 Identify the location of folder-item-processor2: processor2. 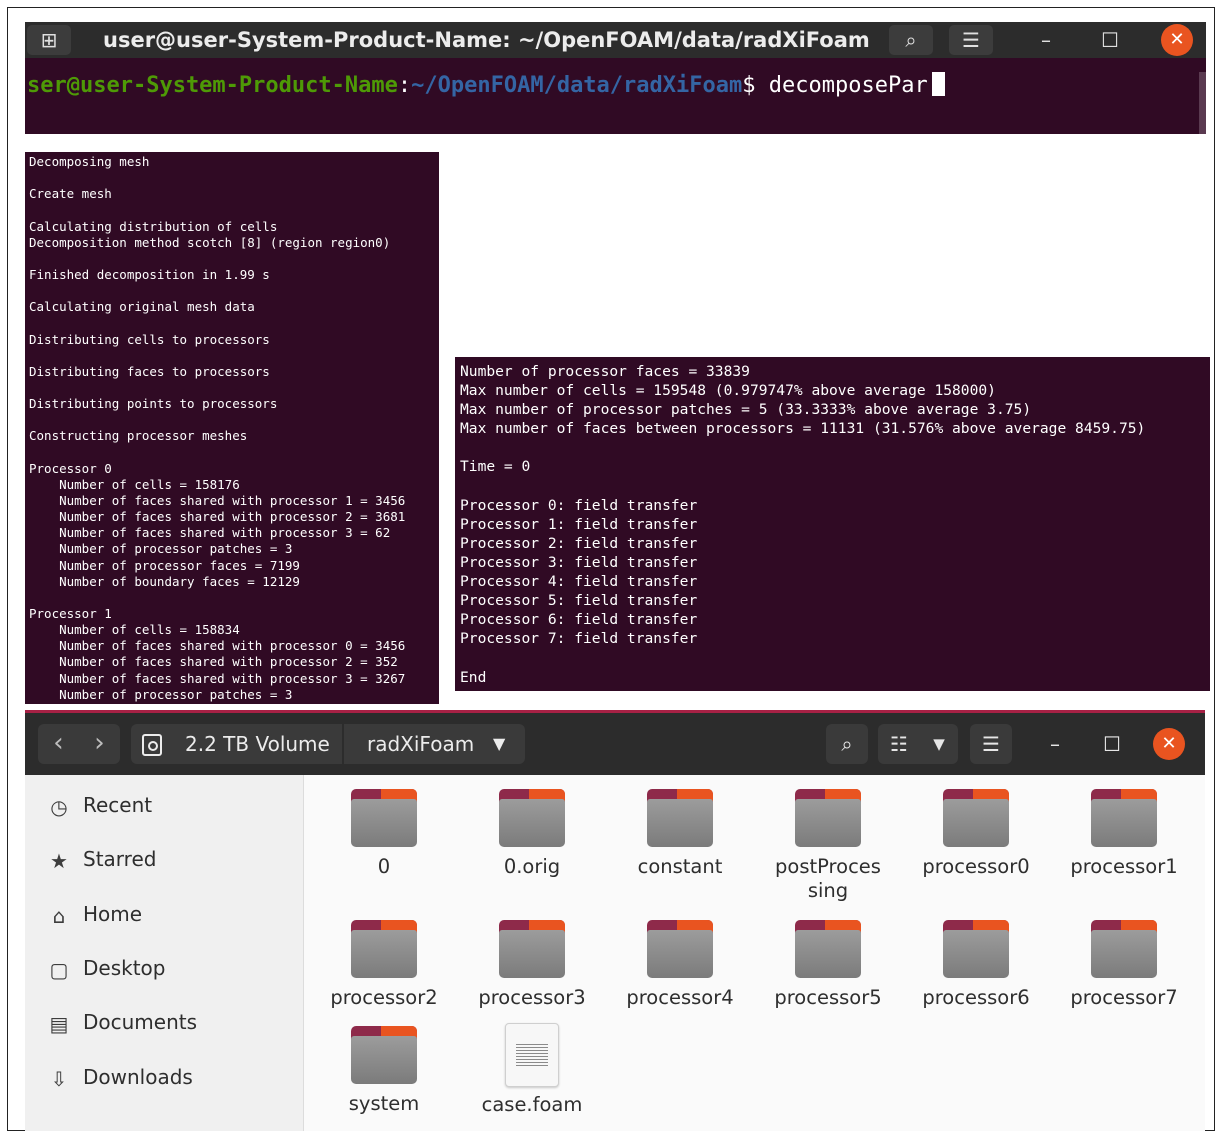
(384, 965).